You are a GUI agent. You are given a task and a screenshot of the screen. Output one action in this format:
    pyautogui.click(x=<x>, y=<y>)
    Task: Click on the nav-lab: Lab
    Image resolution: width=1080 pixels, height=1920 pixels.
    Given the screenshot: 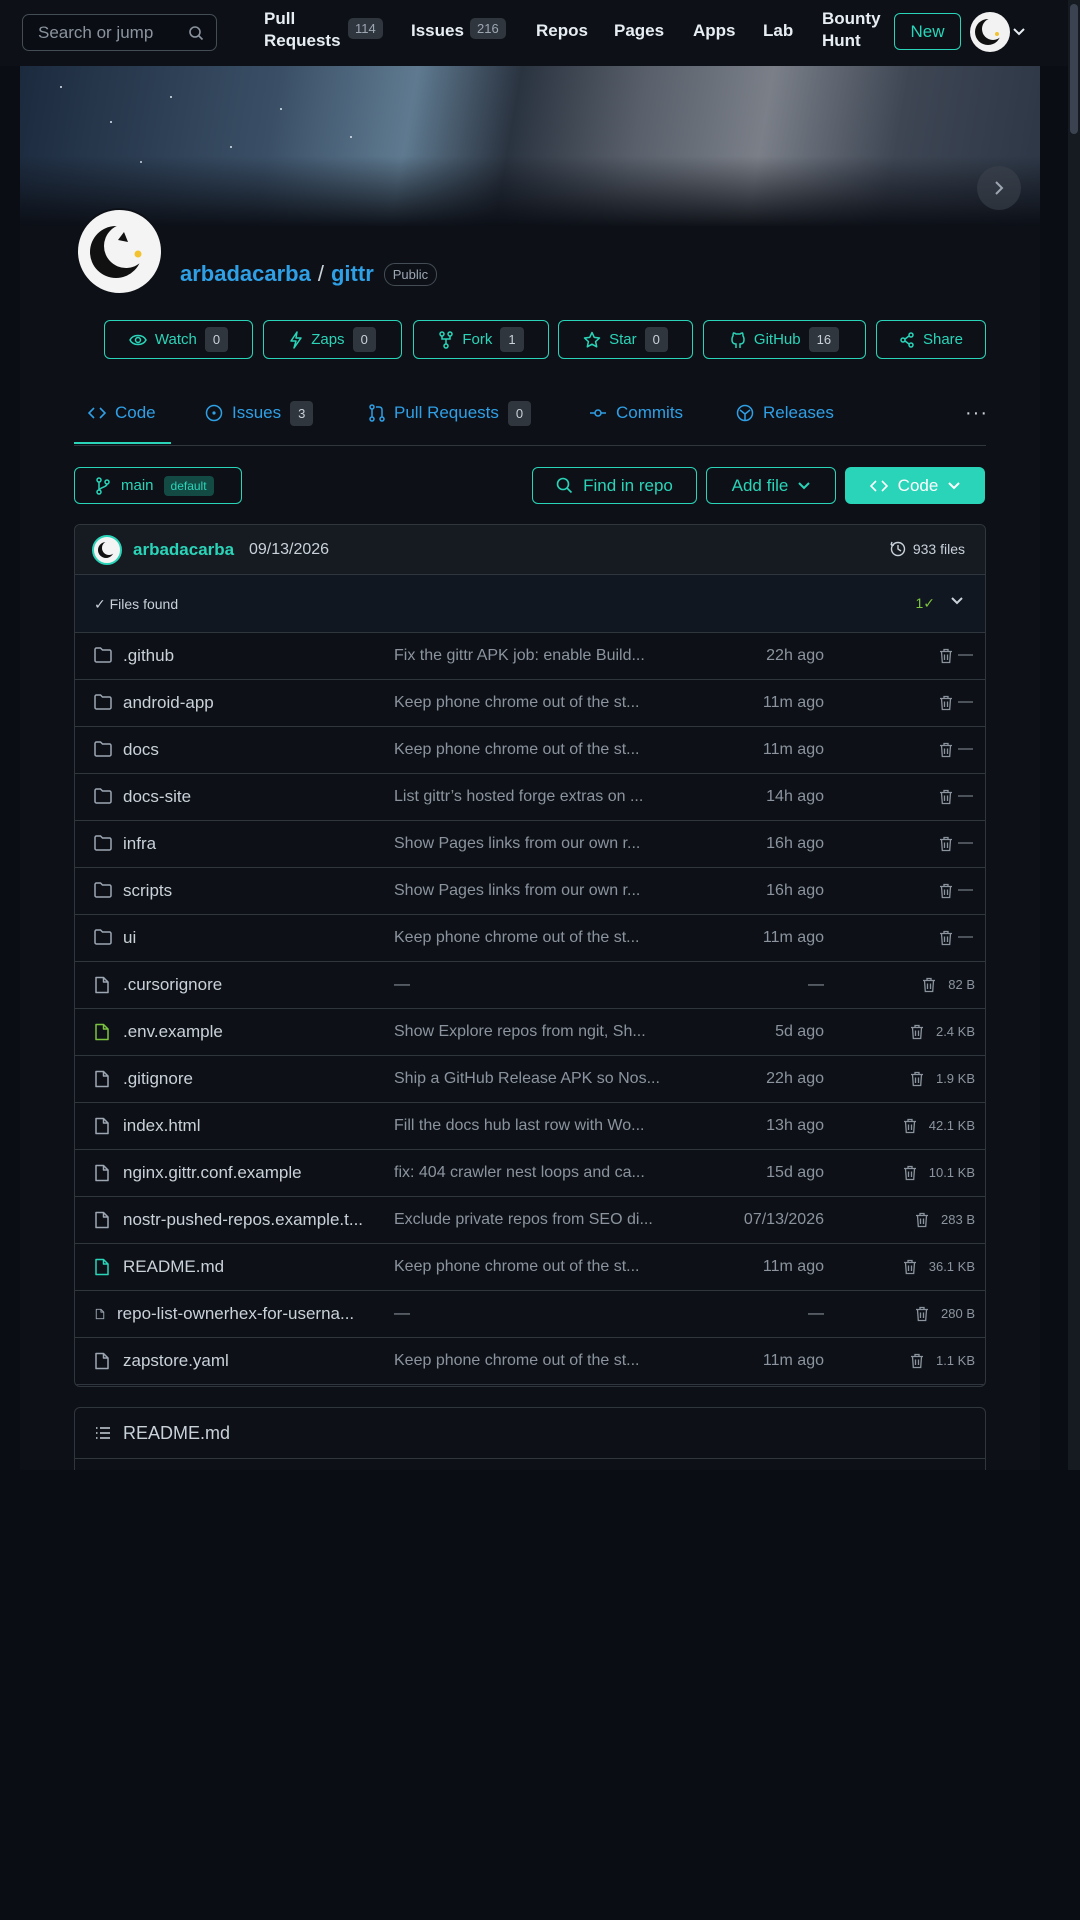 What is the action you would take?
    pyautogui.click(x=778, y=31)
    